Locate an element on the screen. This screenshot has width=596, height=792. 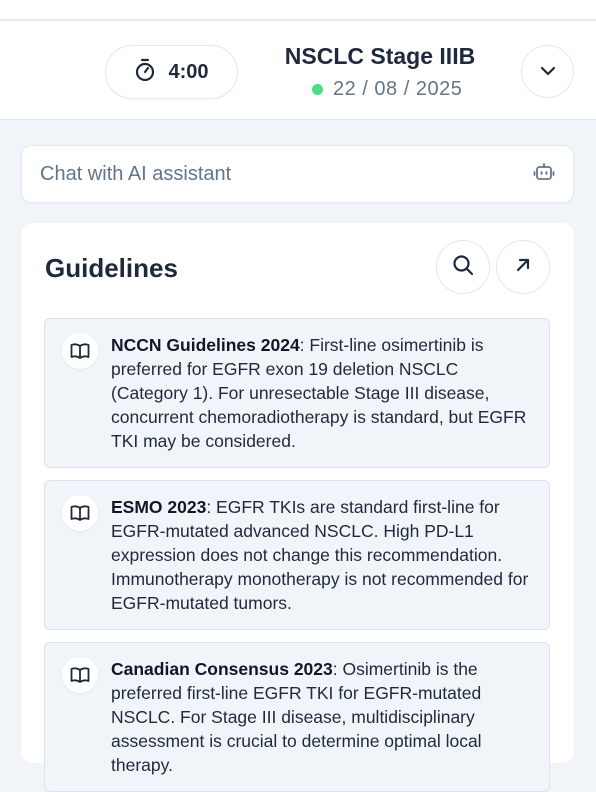
chat-input is located at coordinates (286, 174).